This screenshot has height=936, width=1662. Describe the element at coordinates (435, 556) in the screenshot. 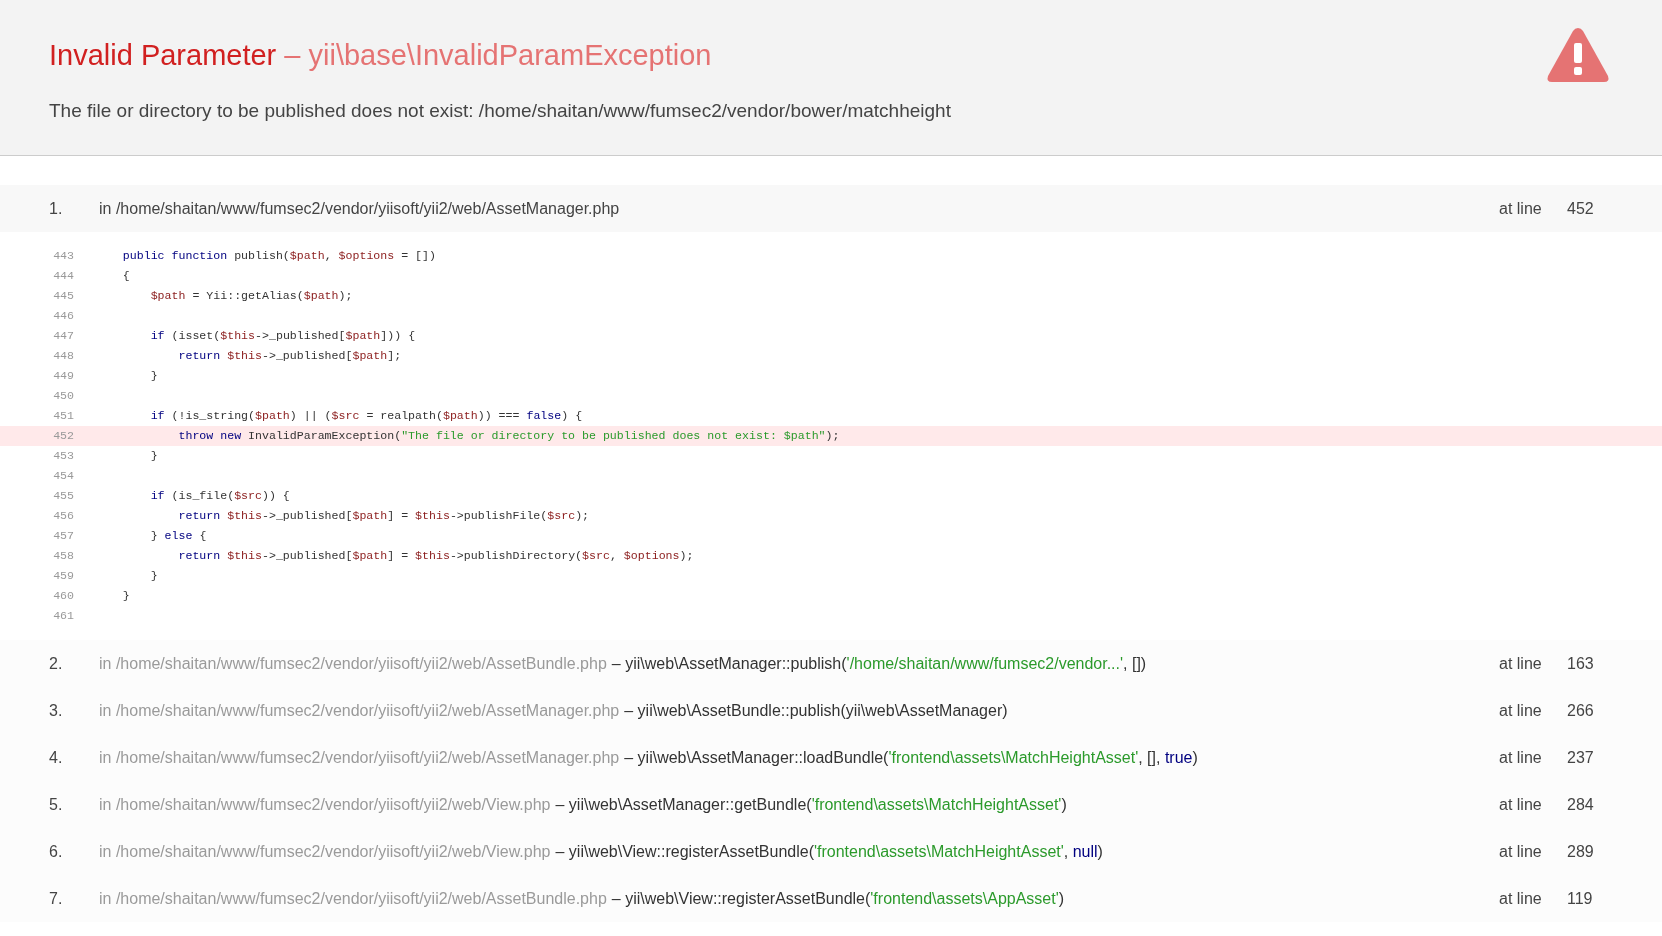

I see `code-line: return $this->_published[$path] = $this->publishDirectory($src, $options);` at that location.